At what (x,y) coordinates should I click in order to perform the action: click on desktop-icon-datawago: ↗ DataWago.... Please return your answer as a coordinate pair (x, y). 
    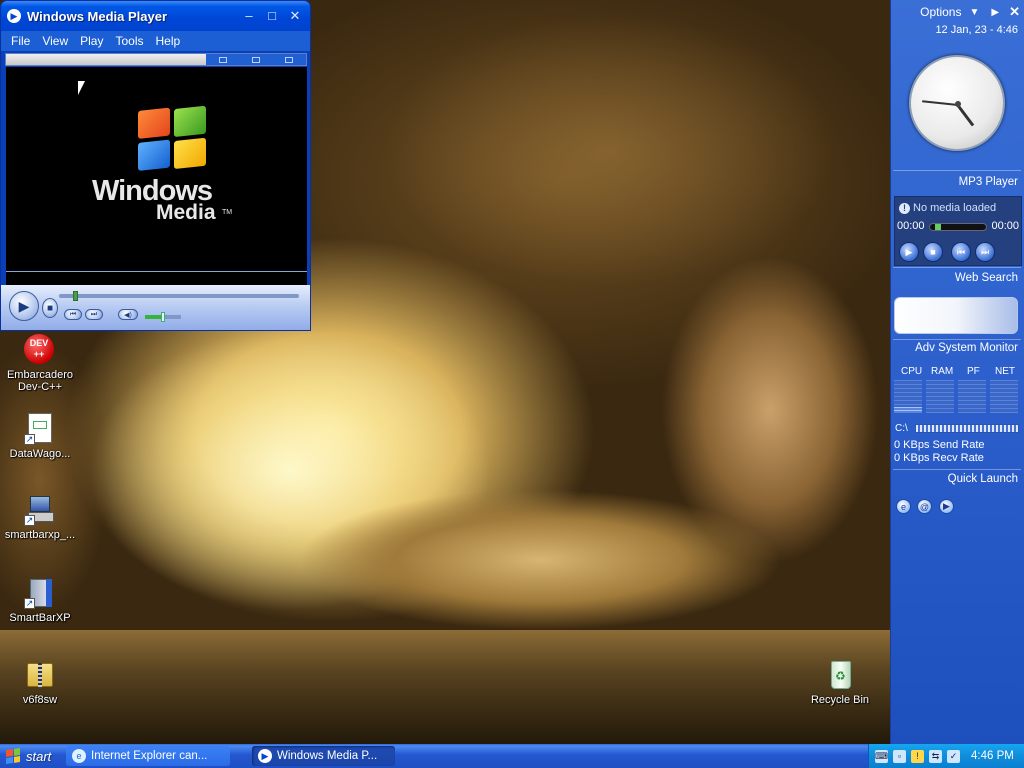
    Looking at the image, I should click on (40, 436).